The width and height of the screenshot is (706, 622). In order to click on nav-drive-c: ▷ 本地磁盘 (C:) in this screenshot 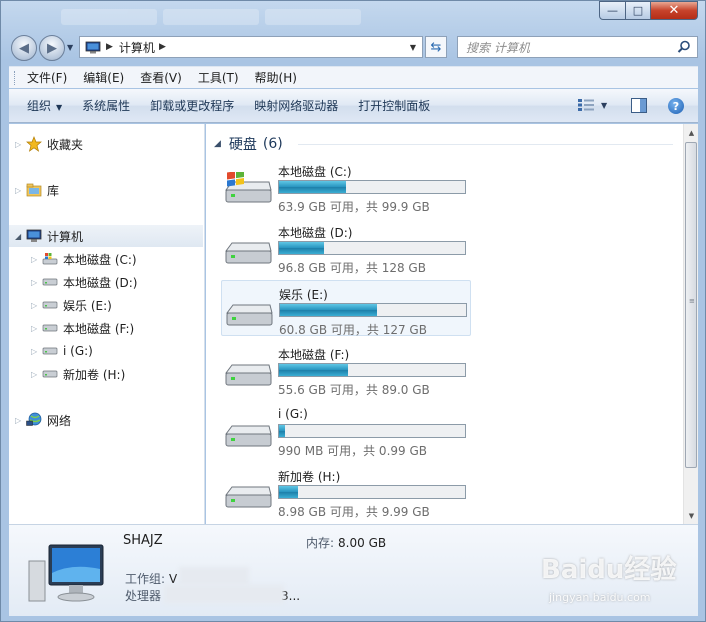, I will do `click(106, 259)`.